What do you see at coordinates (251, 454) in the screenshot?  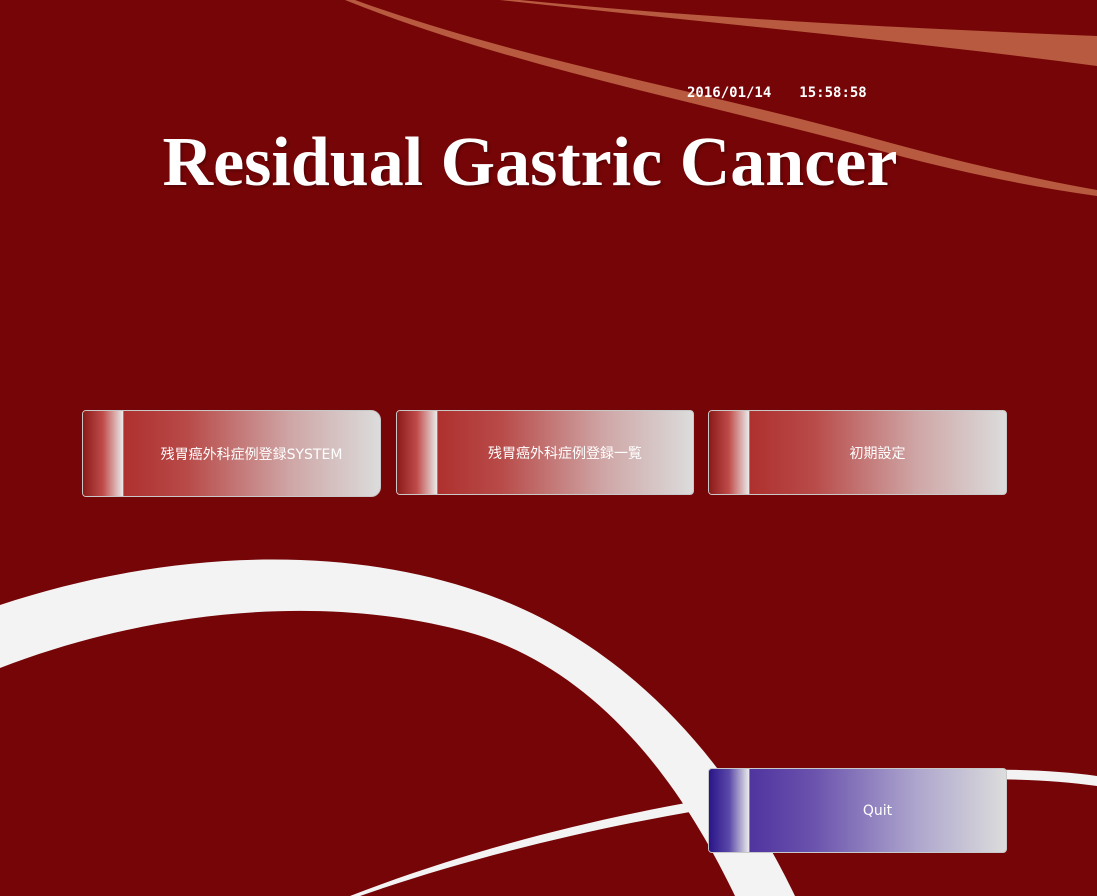 I see `case-registration-system-label: 残胃癌外科症例登録SYSTEM` at bounding box center [251, 454].